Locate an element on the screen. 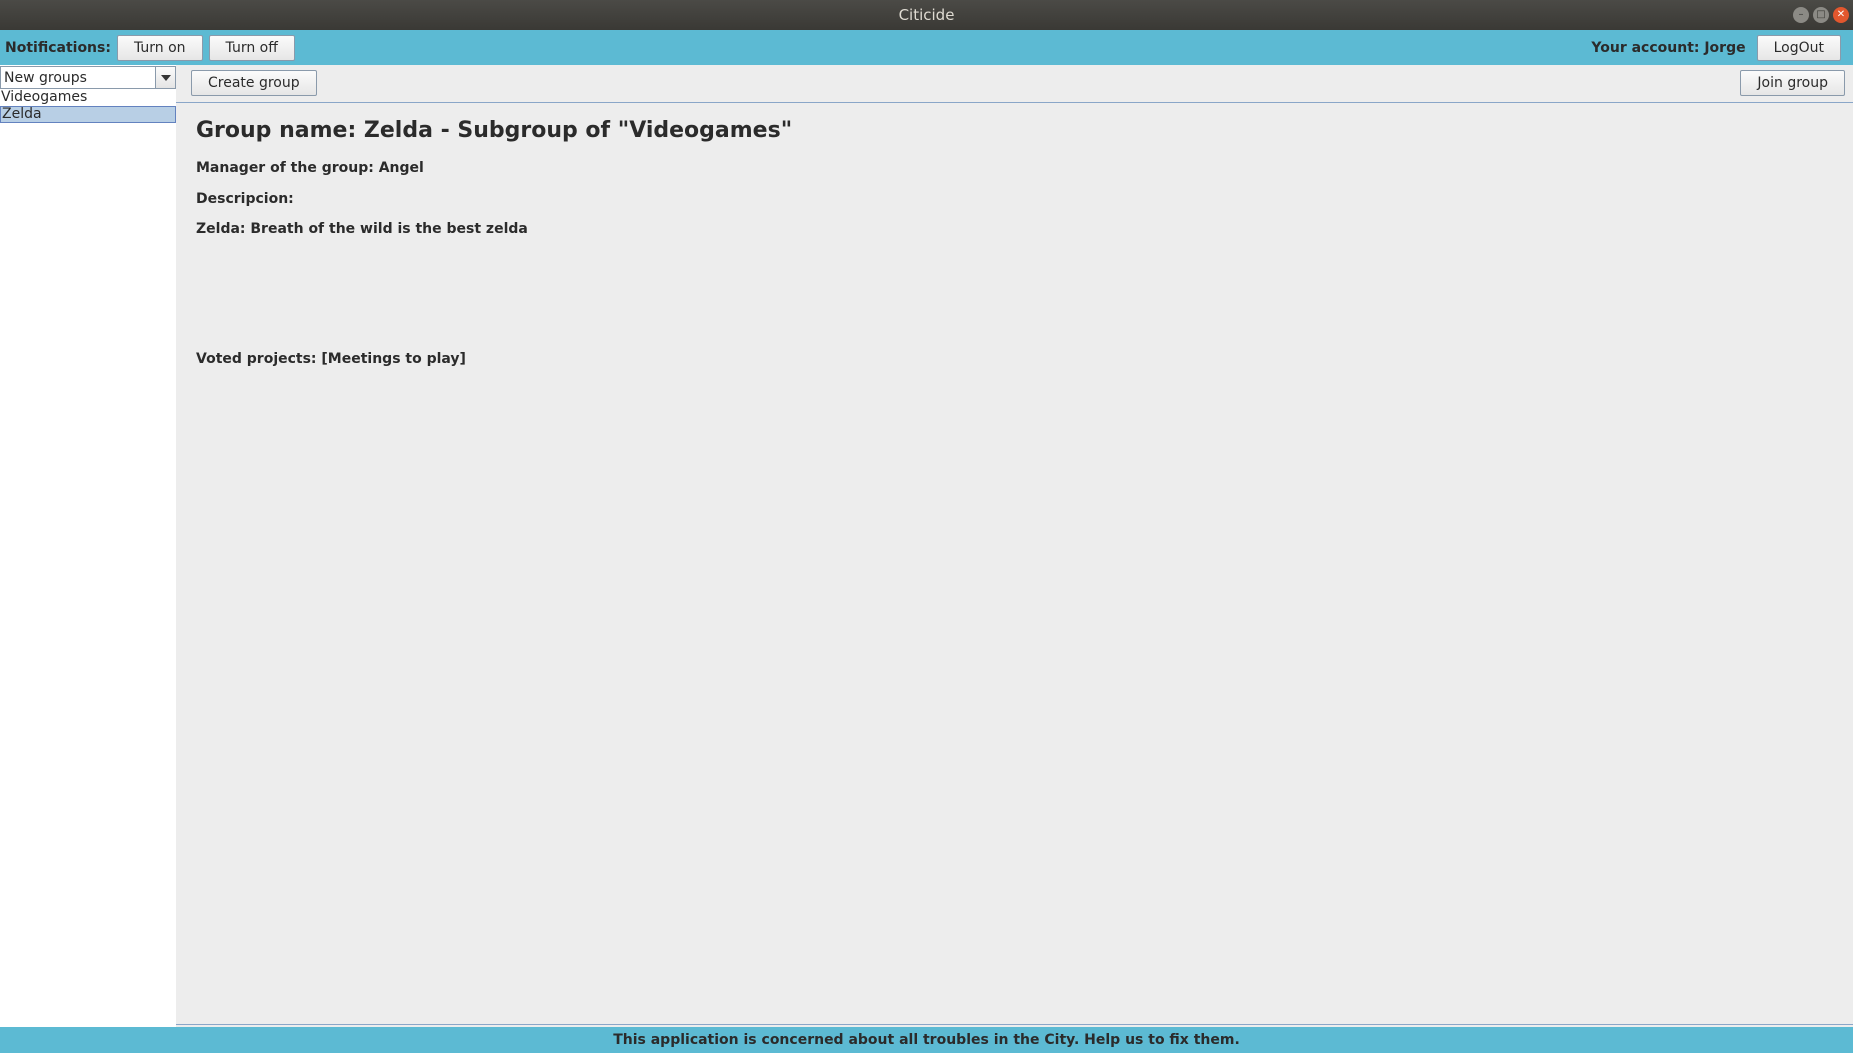 This screenshot has height=1053, width=1853. close-icon: ✕ is located at coordinates (1841, 15).